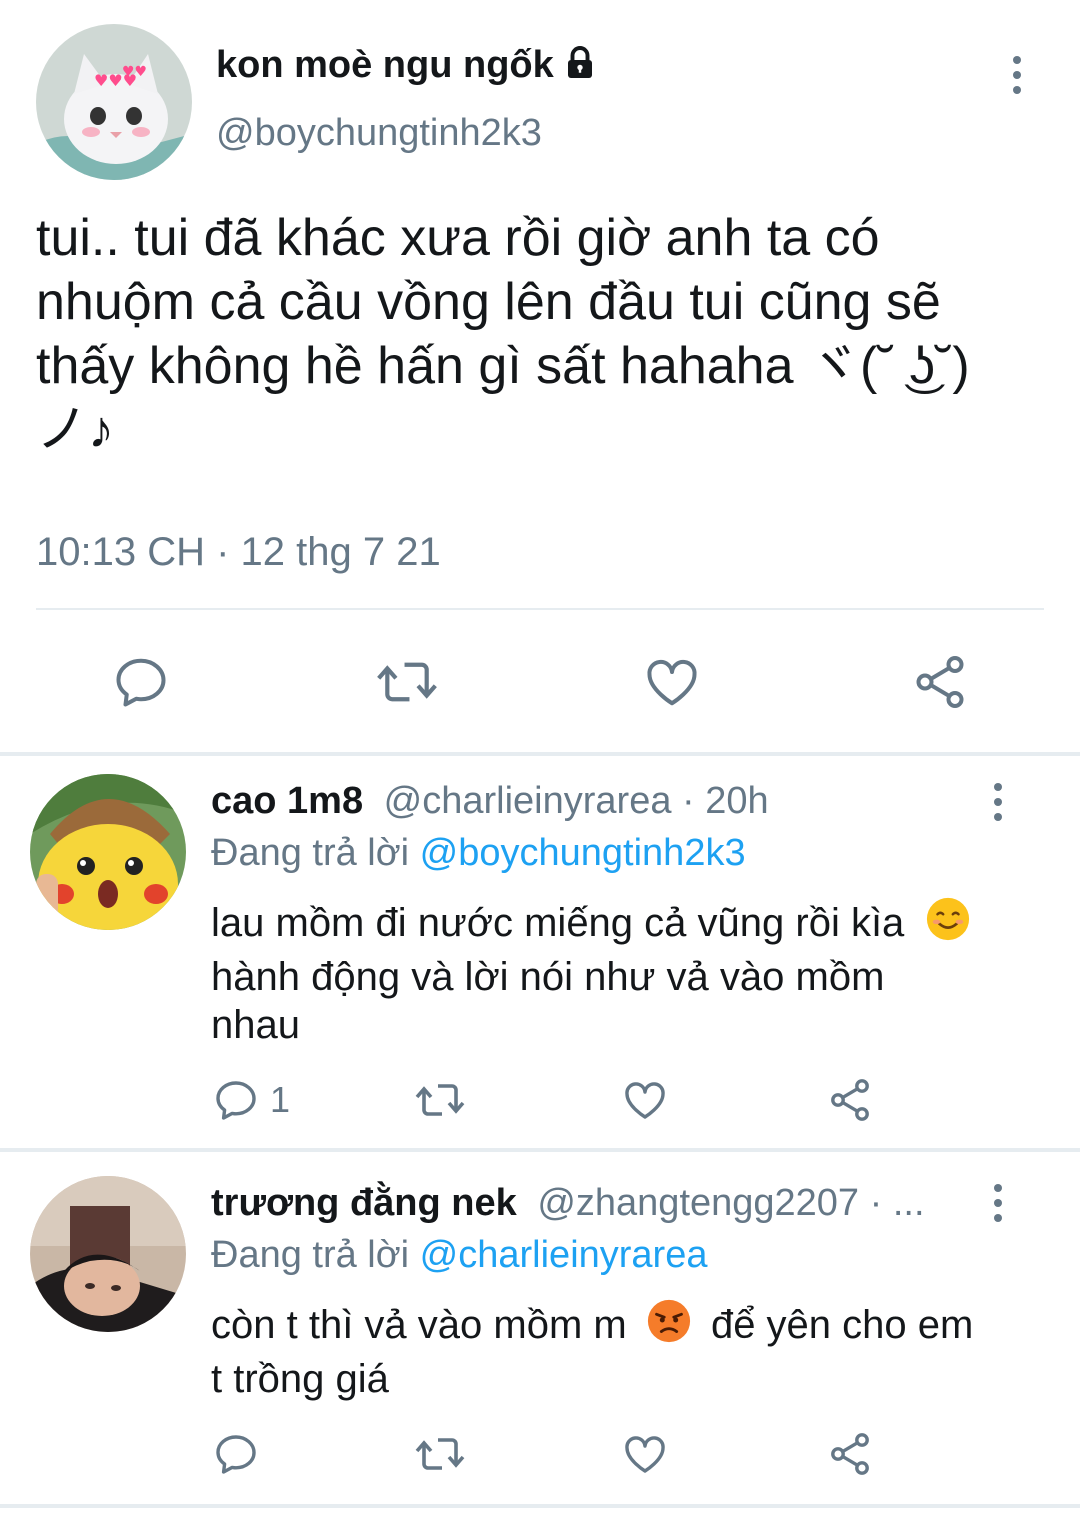  What do you see at coordinates (948, 924) in the screenshot?
I see `smiling-face-icon` at bounding box center [948, 924].